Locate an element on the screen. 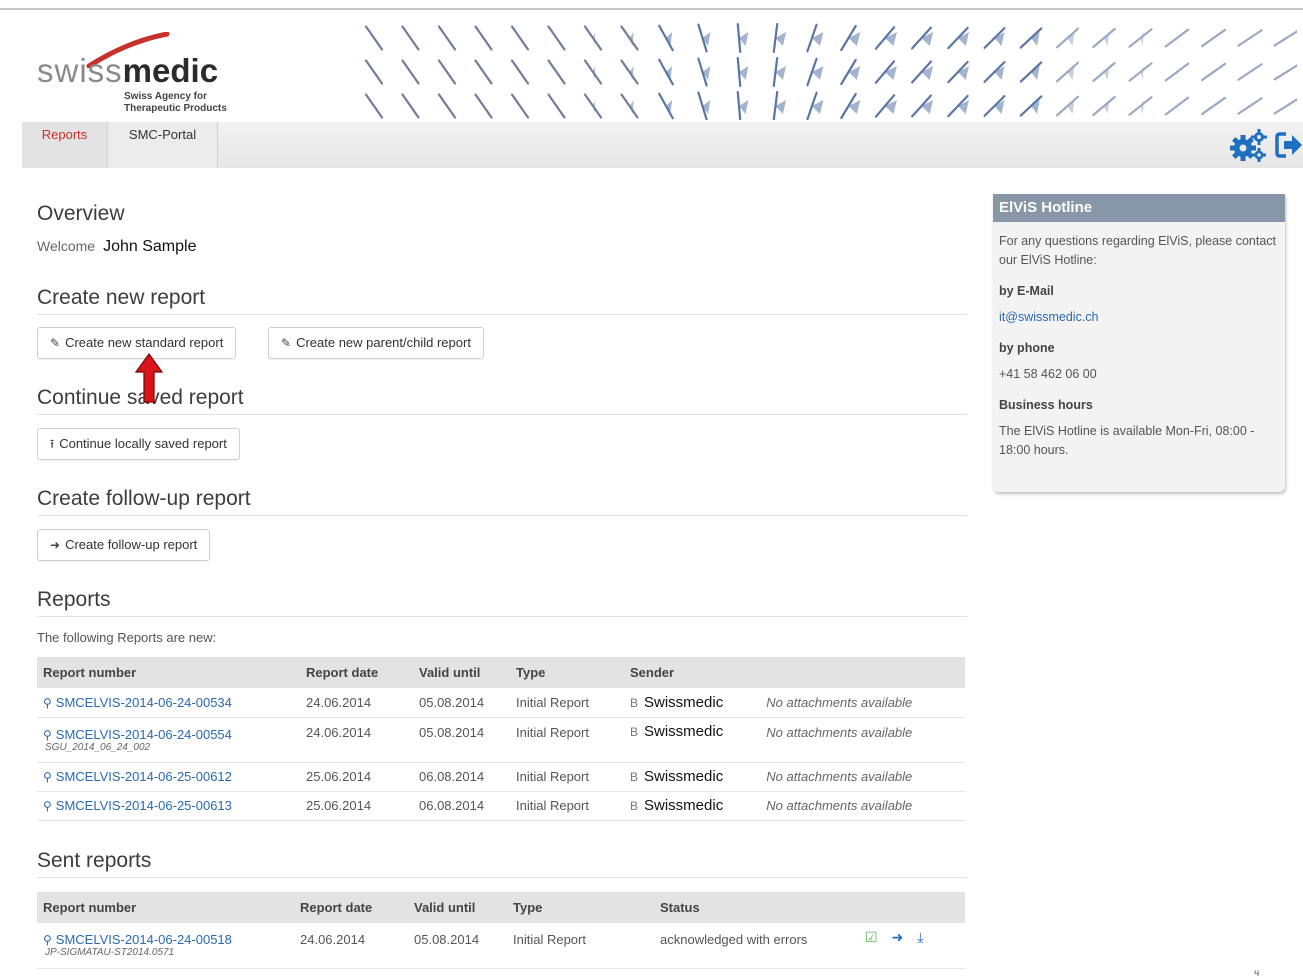 The width and height of the screenshot is (1303, 979). download-icon: ⤓ is located at coordinates (920, 937).